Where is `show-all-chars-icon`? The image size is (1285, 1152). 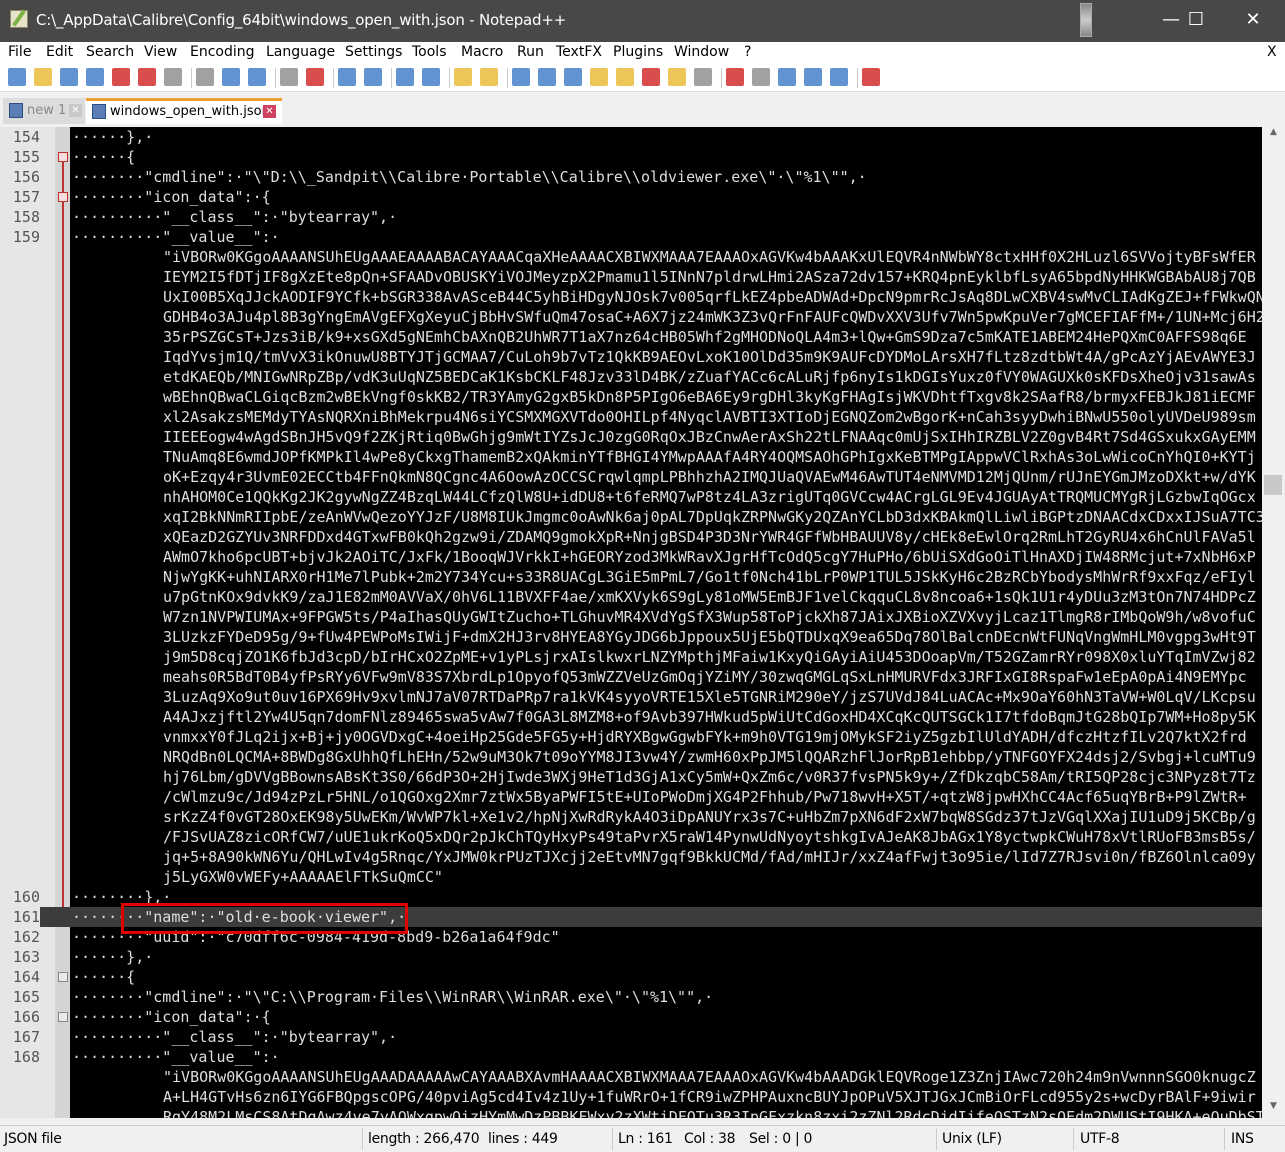
show-all-chars-icon is located at coordinates (547, 77).